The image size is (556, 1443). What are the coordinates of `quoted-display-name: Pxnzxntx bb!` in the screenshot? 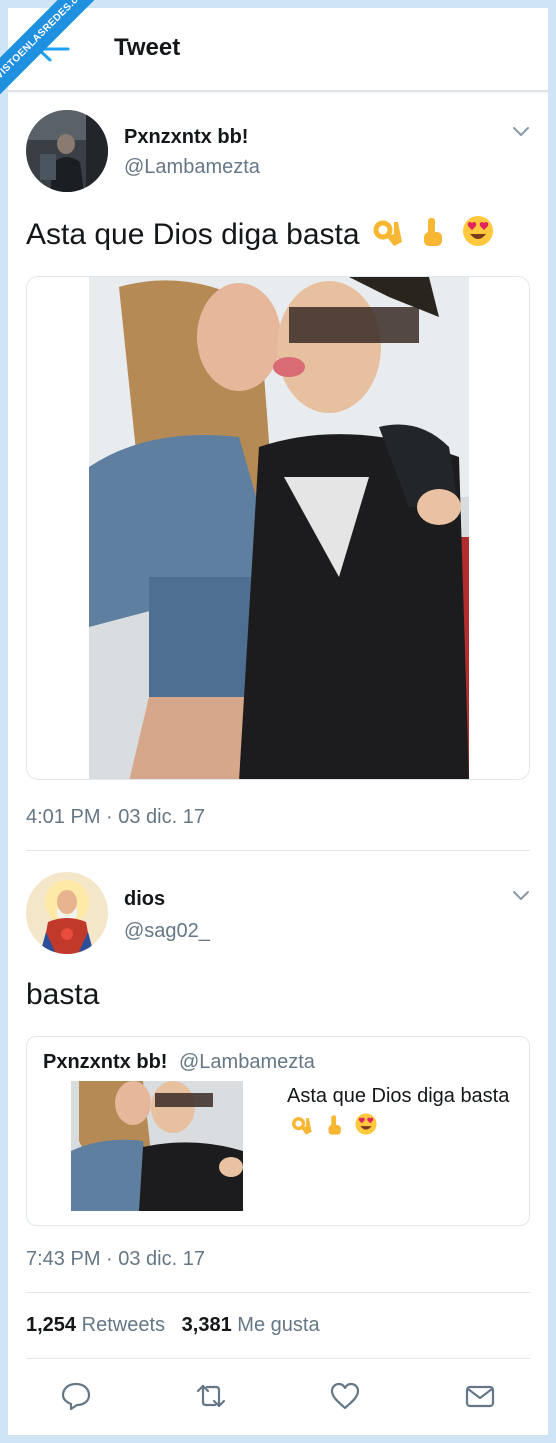 It's located at (105, 1062).